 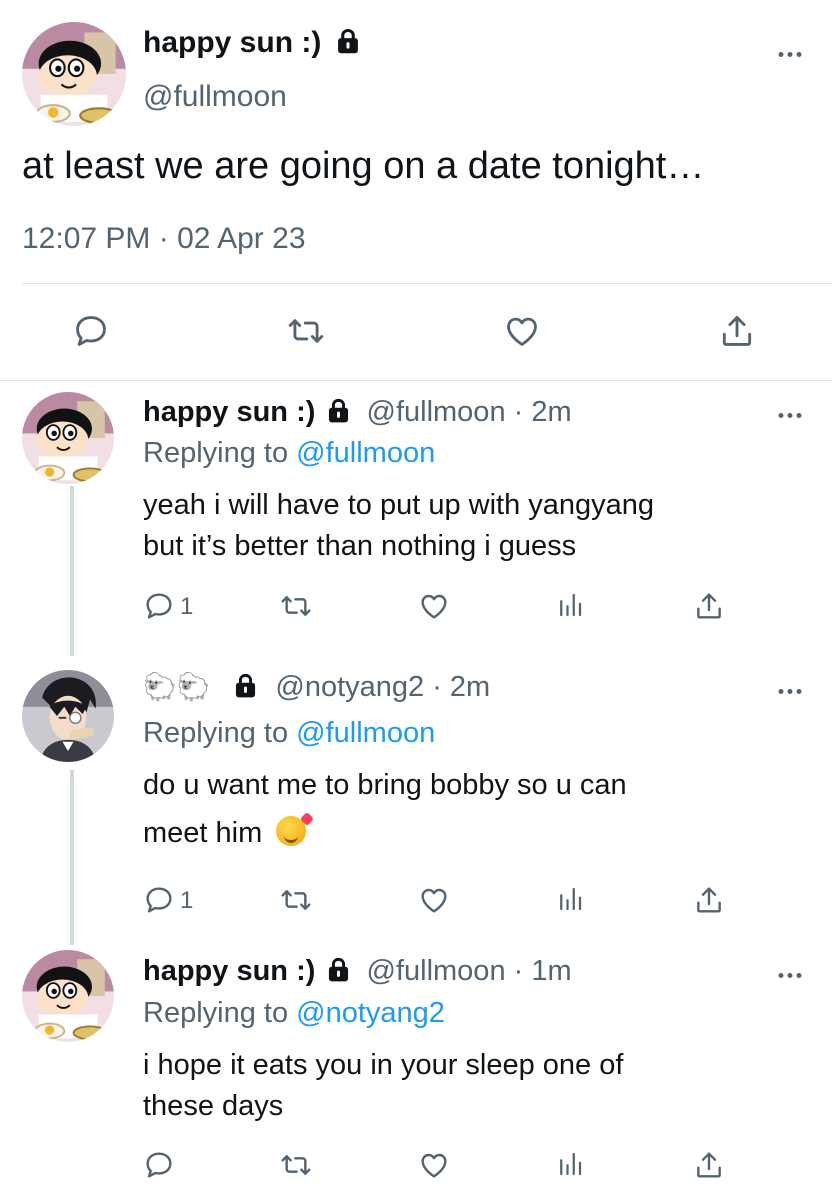 I want to click on reply-header: happy sun :) @fullmoon · 2m, so click(x=357, y=412).